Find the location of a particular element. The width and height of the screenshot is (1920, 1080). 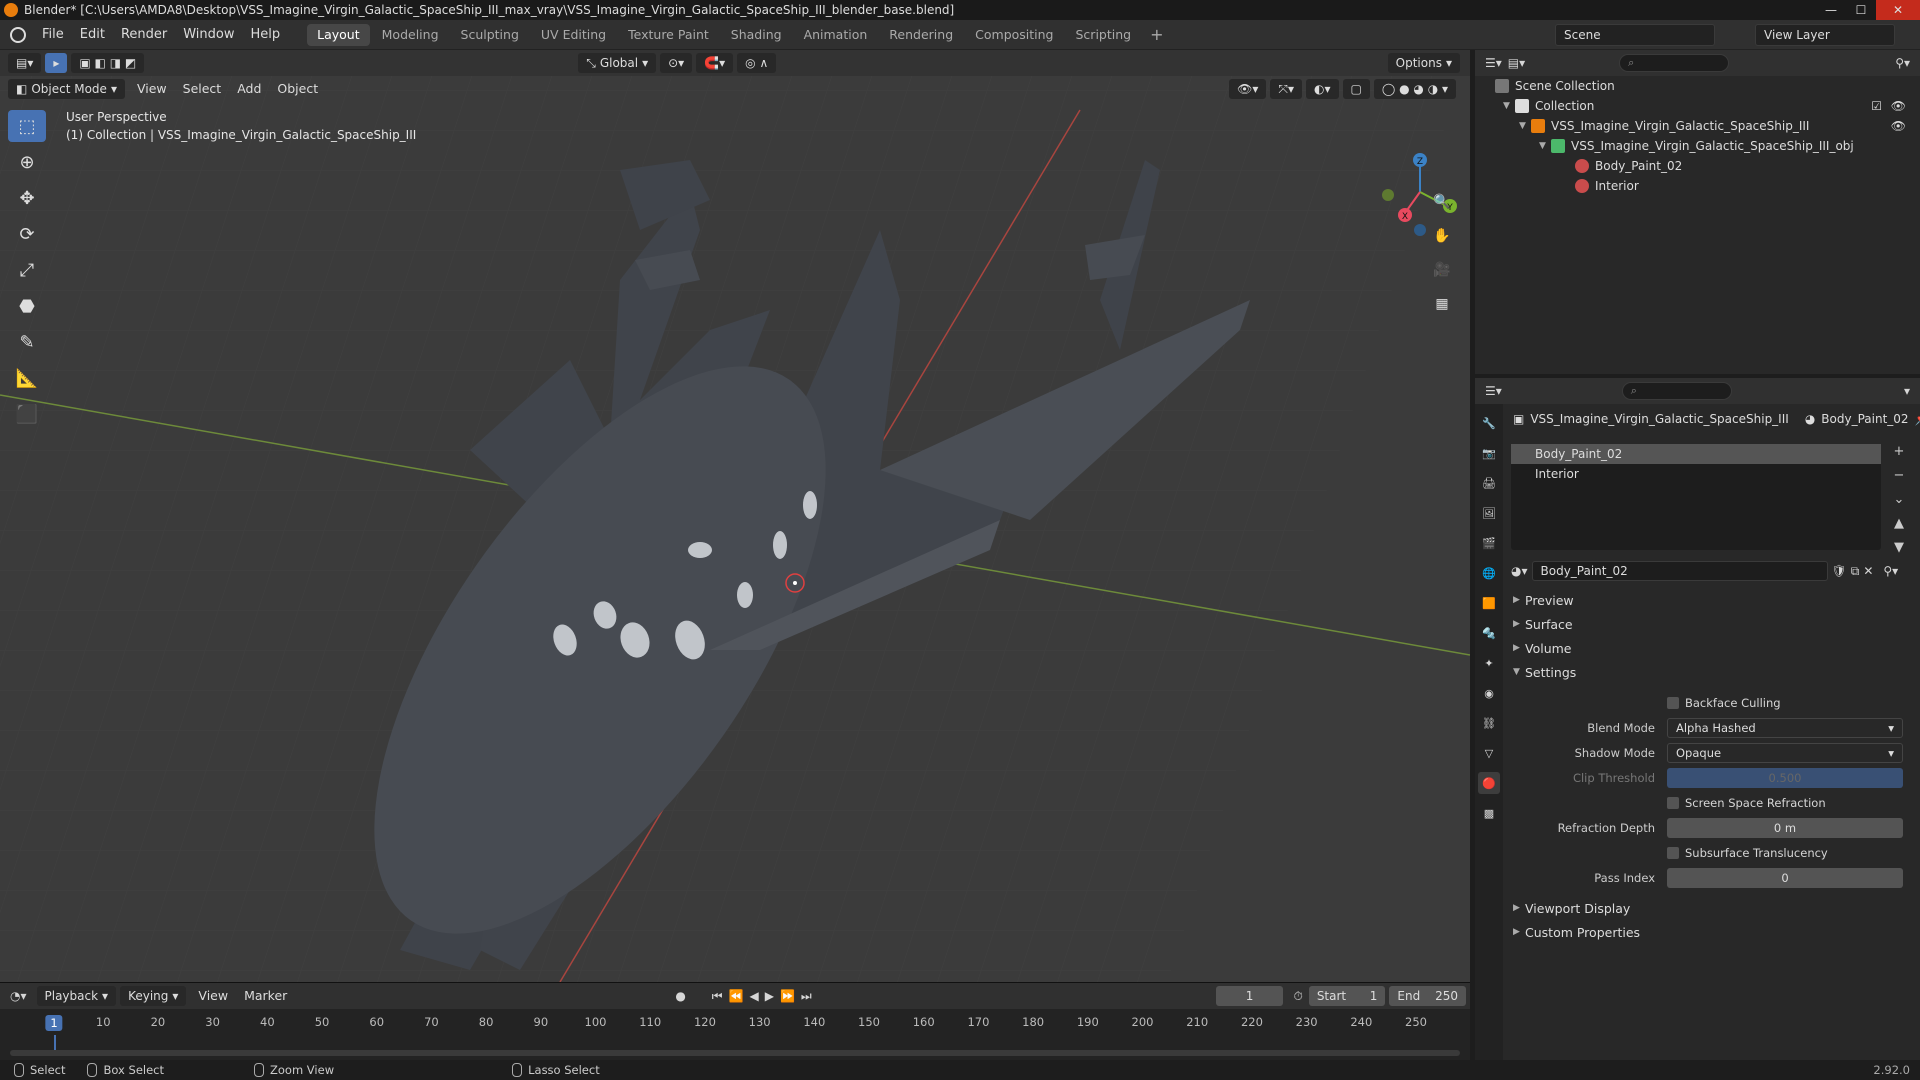

perspective-toggle-icon: ▦ is located at coordinates (1442, 304).